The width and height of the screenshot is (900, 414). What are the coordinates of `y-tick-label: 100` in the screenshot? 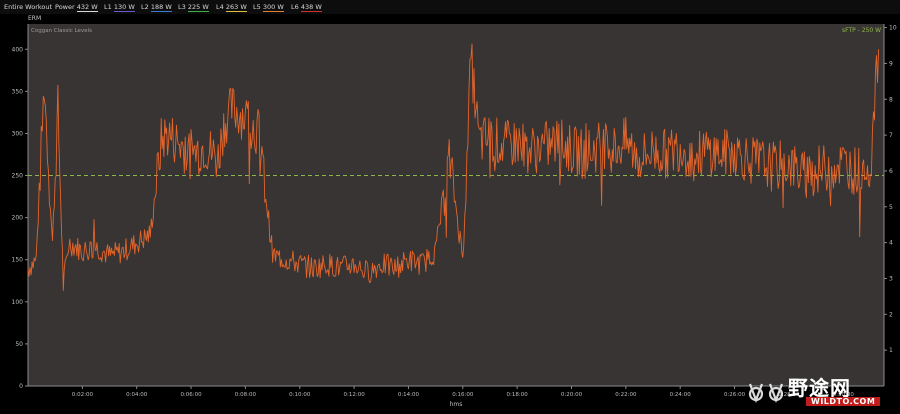 It's located at (18, 302).